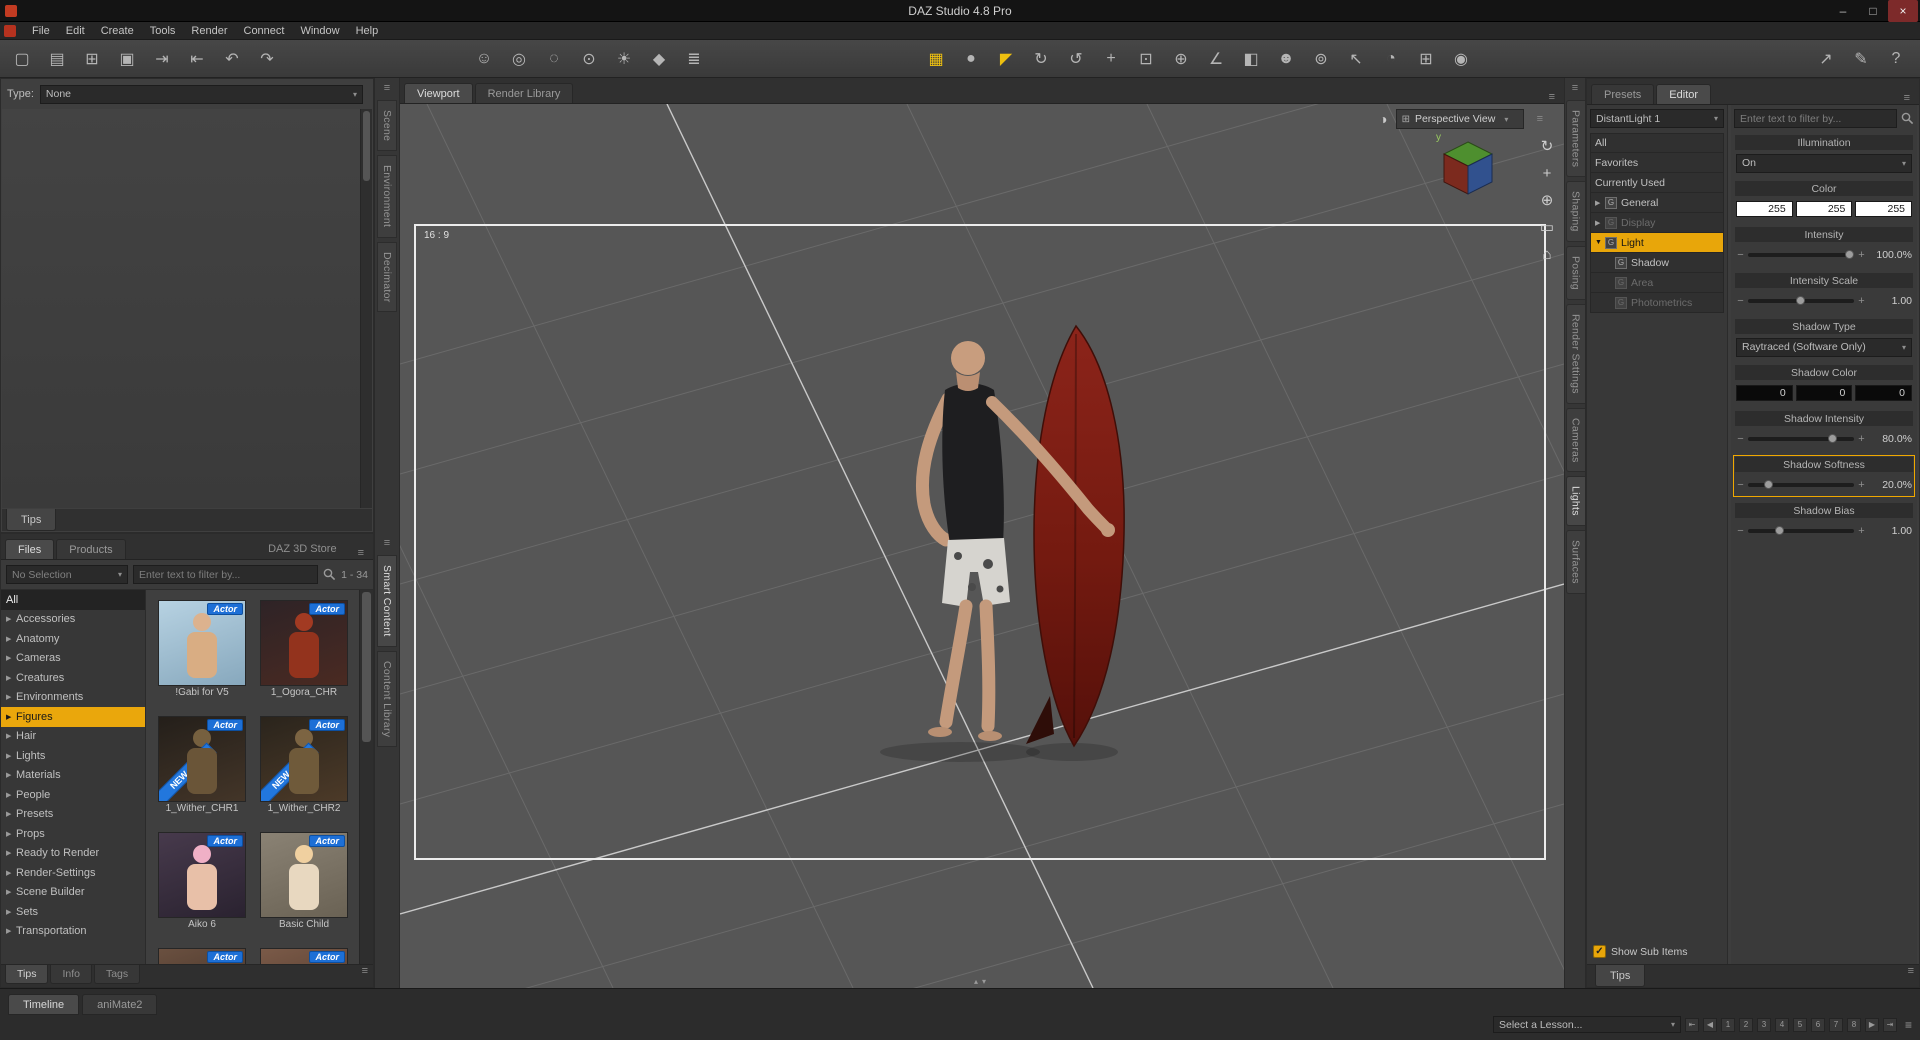 This screenshot has height=1040, width=1920. What do you see at coordinates (1540, 119) in the screenshot?
I see `viewport-options-icon` at bounding box center [1540, 119].